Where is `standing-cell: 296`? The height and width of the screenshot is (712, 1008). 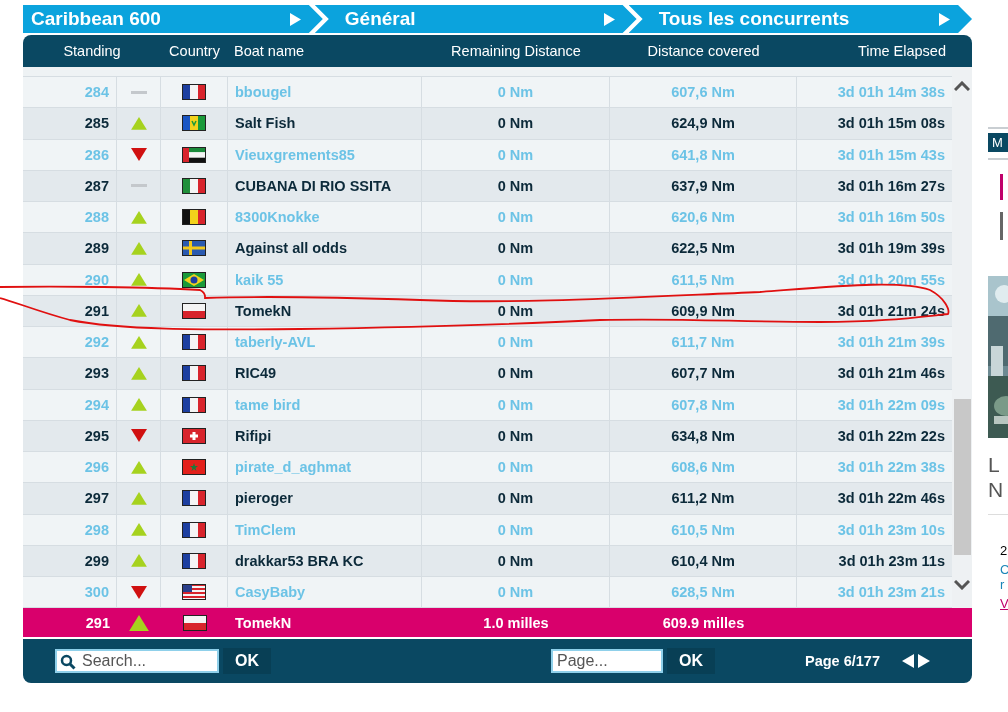
standing-cell: 296 is located at coordinates (96, 467).